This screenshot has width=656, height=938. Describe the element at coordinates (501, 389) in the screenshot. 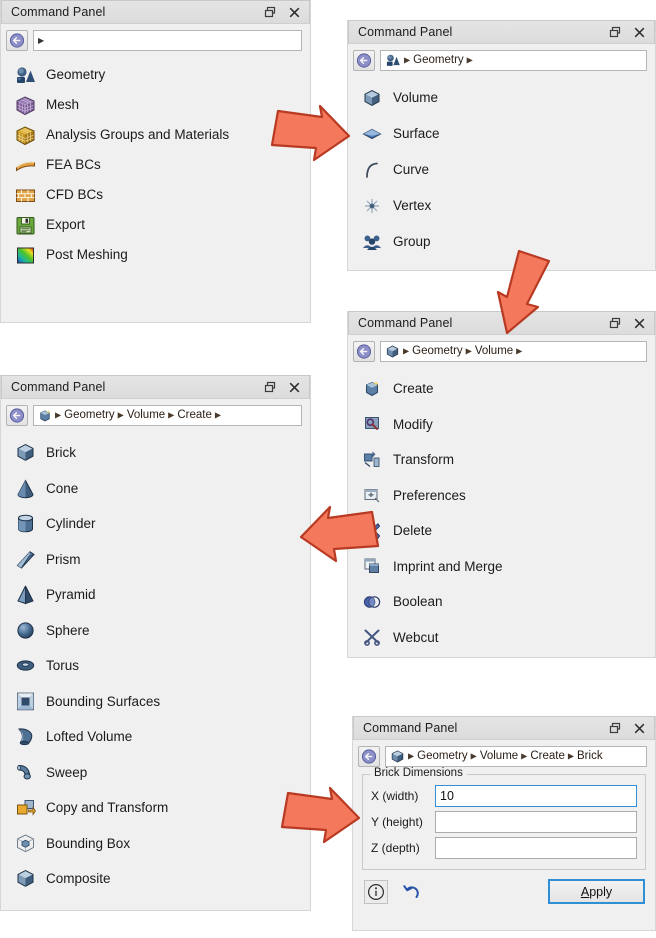

I see `menu-item-create: Create` at that location.